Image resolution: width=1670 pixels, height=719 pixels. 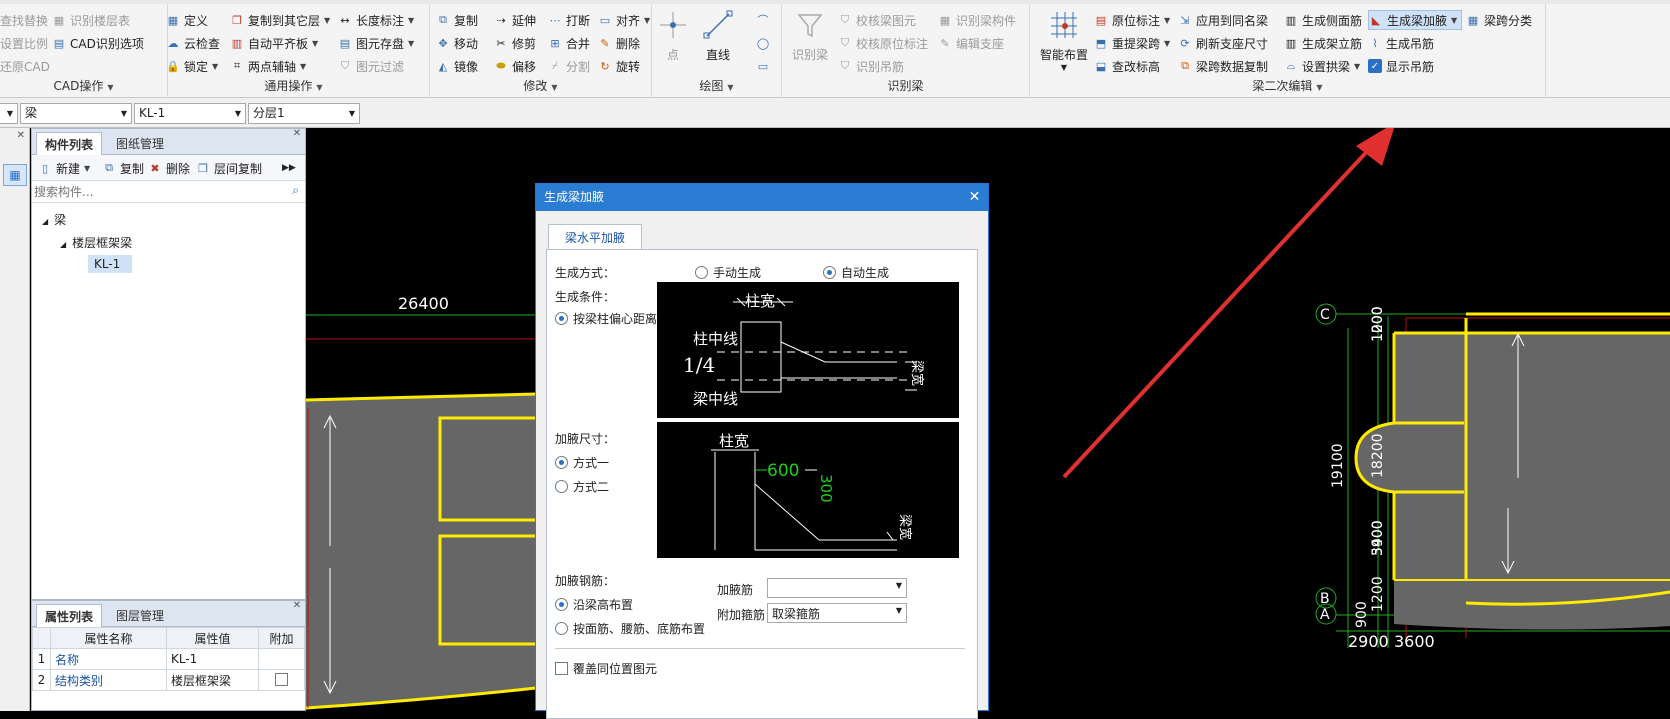 What do you see at coordinates (1132, 20) in the screenshot?
I see `in-situ-annotation-button: ▤ 原位标注 ▼` at bounding box center [1132, 20].